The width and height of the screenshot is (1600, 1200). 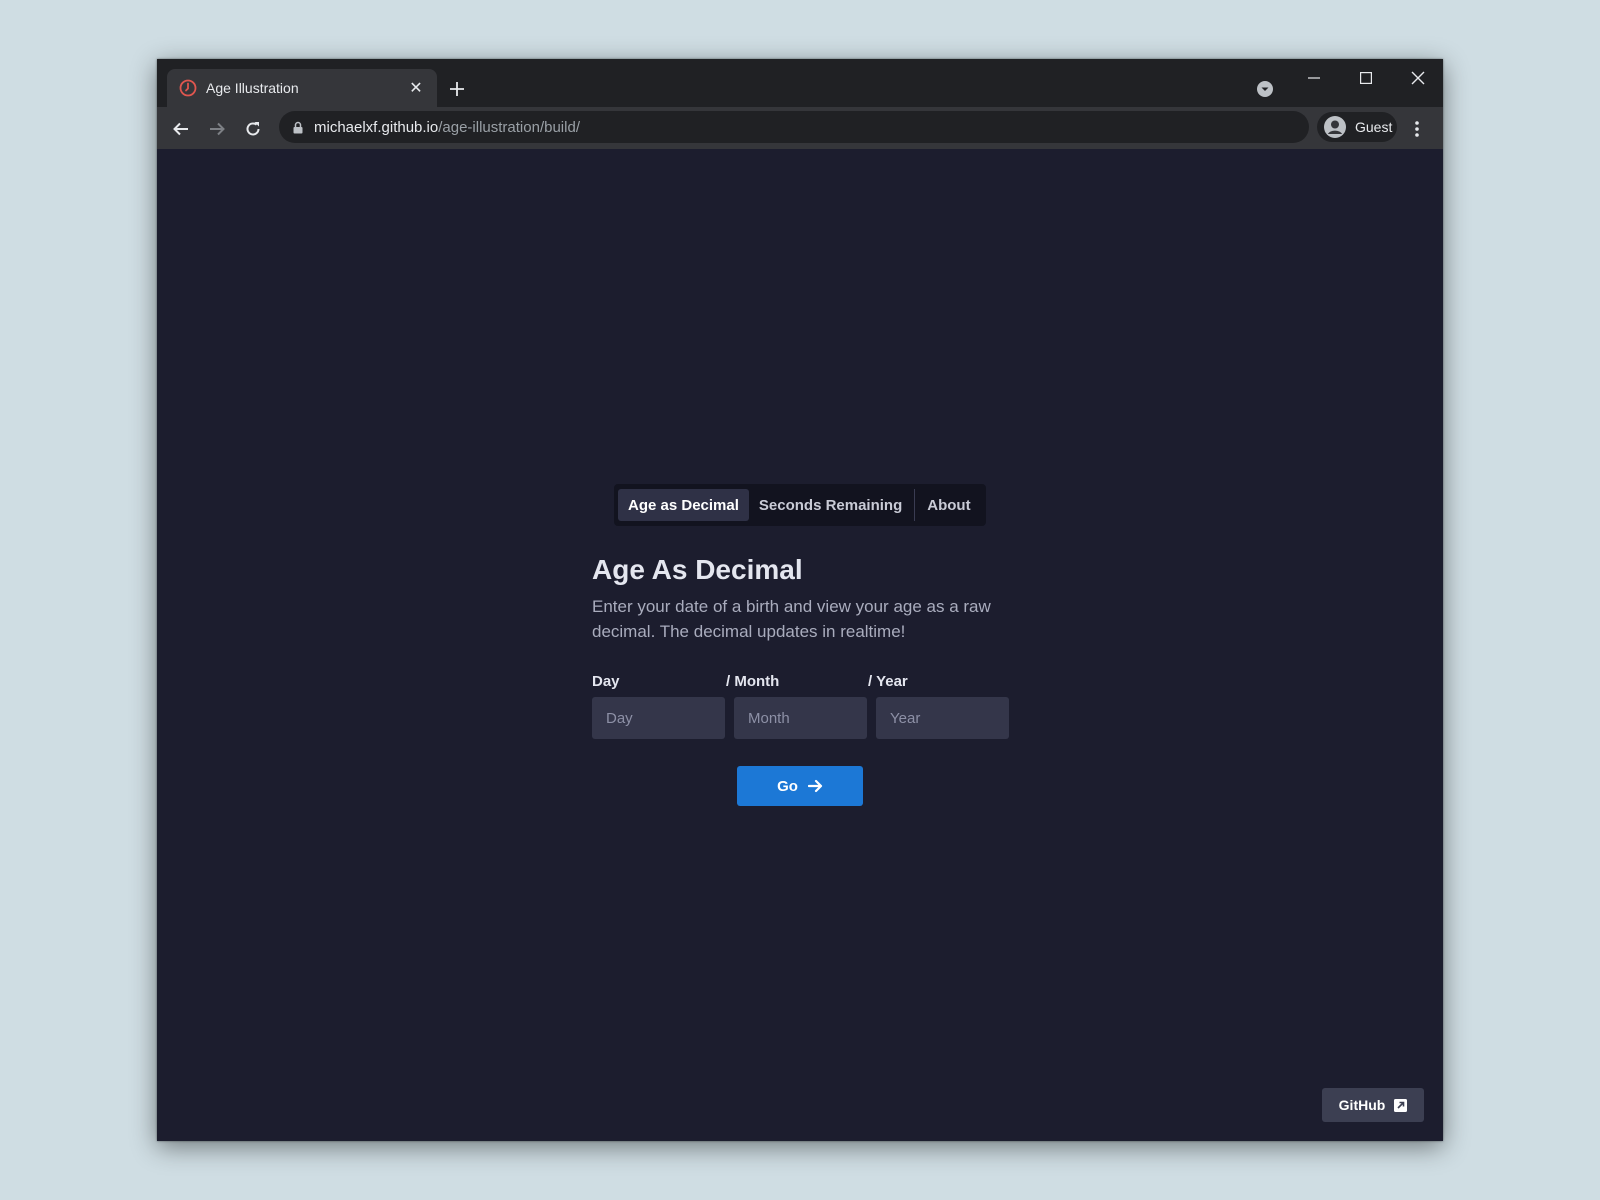 I want to click on tab-search-icon, so click(x=1265, y=89).